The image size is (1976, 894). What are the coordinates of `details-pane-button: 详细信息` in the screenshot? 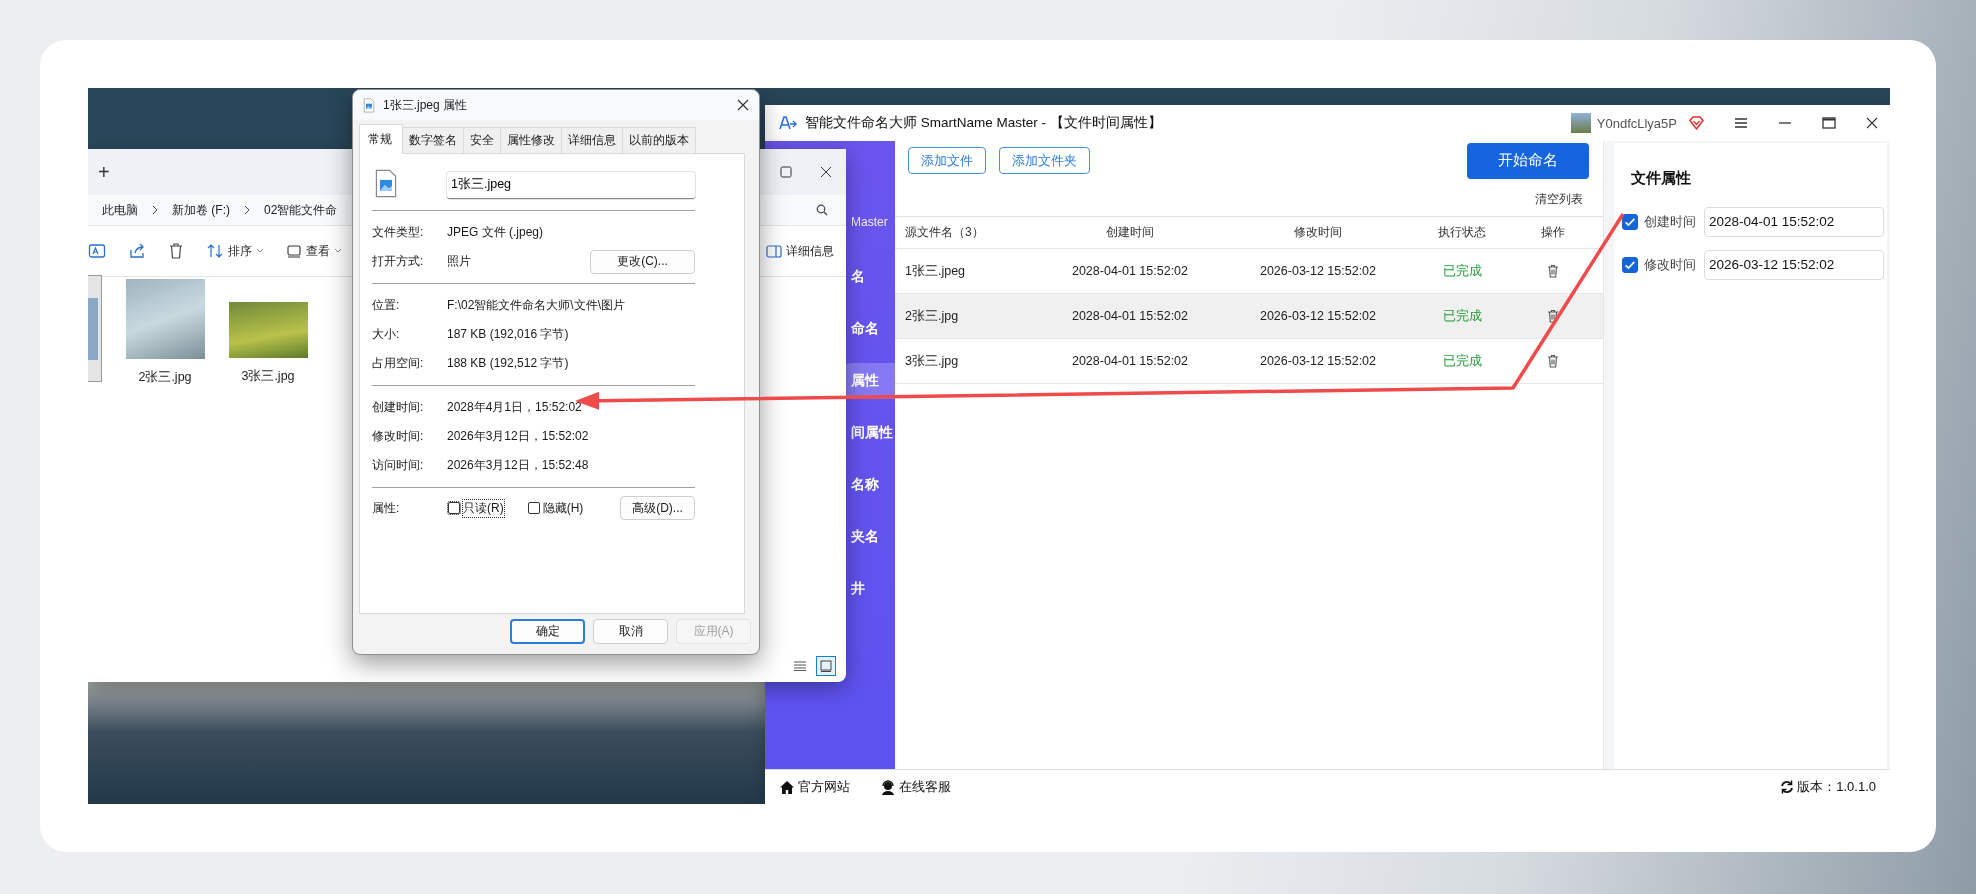 It's located at (800, 251).